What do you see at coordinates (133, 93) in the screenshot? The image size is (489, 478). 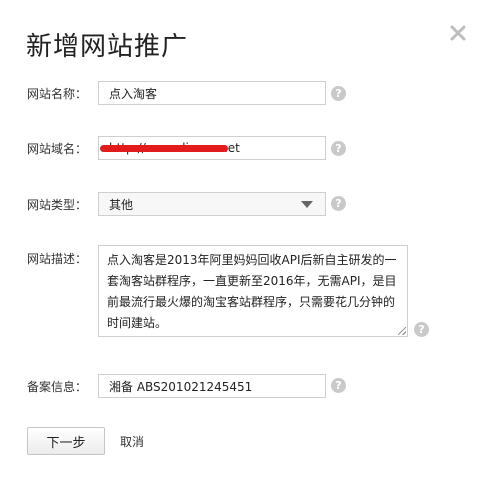 I see `site-name-value: 点入淘客` at bounding box center [133, 93].